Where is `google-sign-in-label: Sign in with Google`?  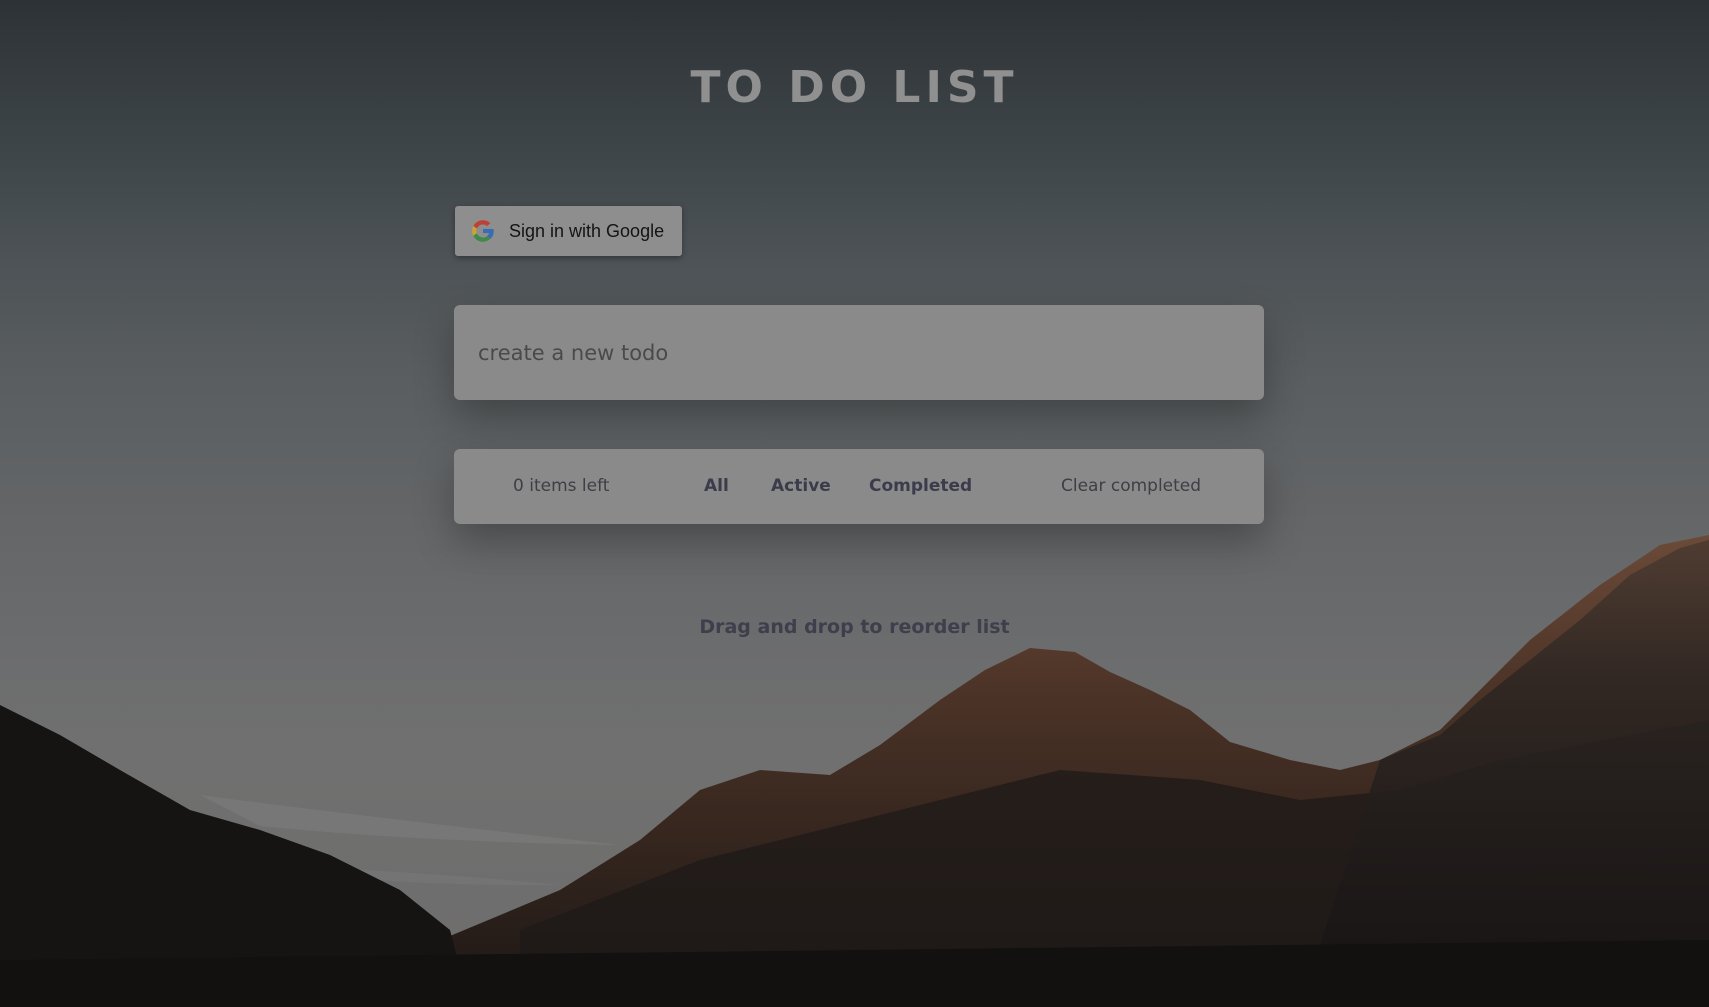
google-sign-in-label: Sign in with Google is located at coordinates (587, 230).